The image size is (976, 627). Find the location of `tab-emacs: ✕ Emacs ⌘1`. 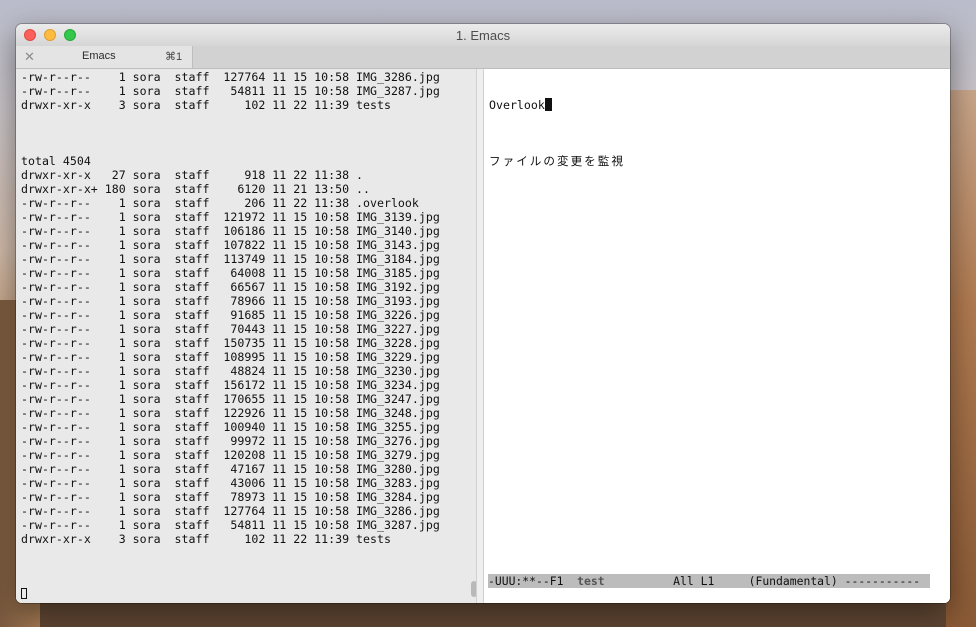

tab-emacs: ✕ Emacs ⌘1 is located at coordinates (104, 57).